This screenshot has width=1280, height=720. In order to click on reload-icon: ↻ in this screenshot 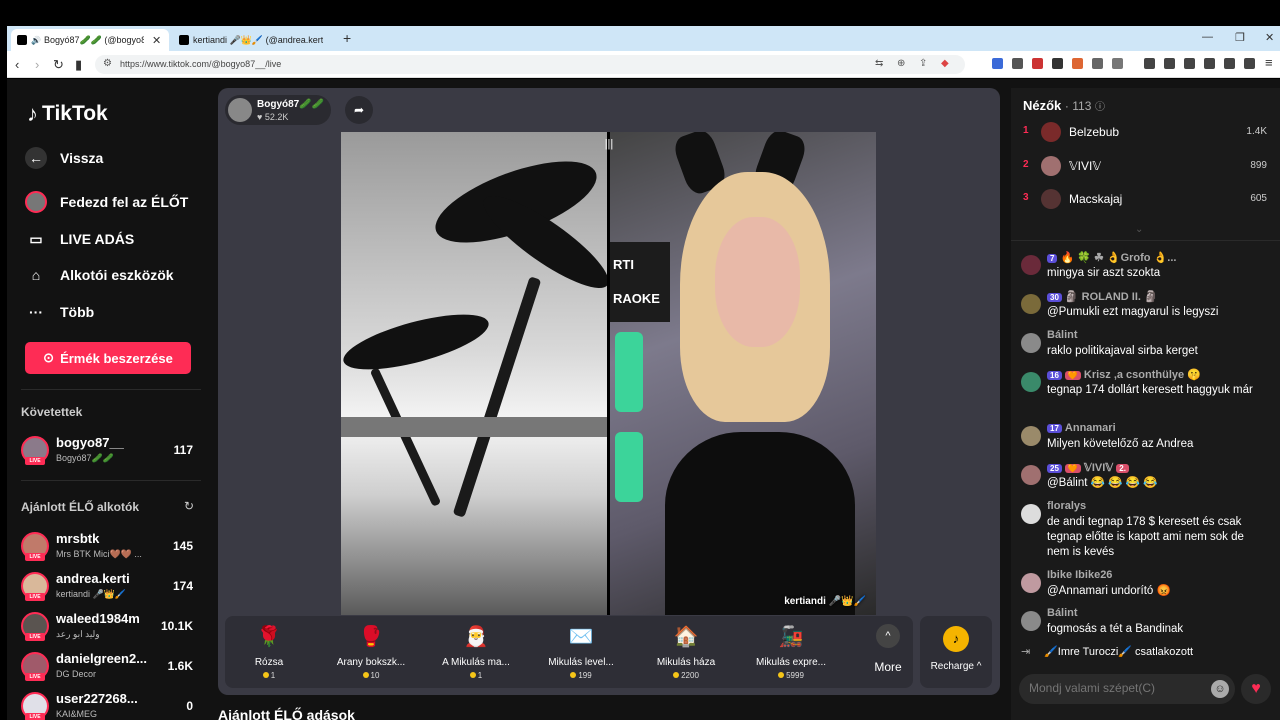, I will do `click(58, 65)`.